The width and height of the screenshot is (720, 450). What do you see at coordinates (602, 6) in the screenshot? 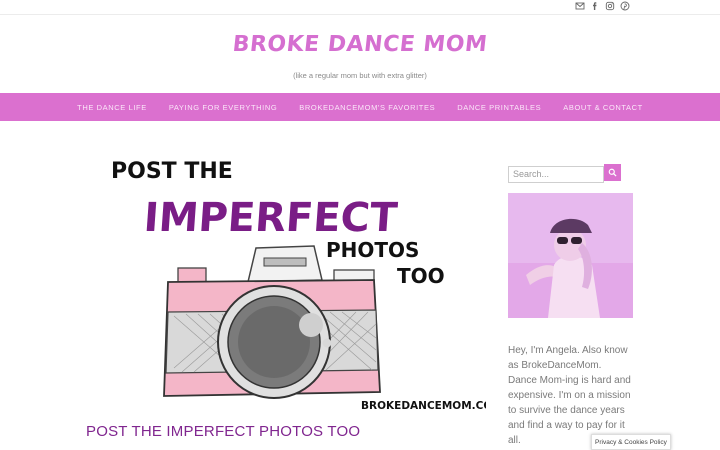
I see `social-icons` at bounding box center [602, 6].